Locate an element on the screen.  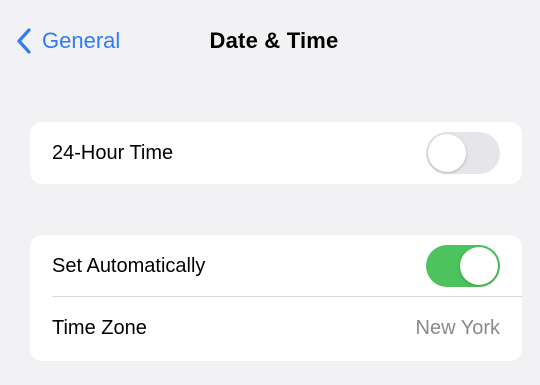
hour-format-group: 24-Hour Time is located at coordinates (276, 153).